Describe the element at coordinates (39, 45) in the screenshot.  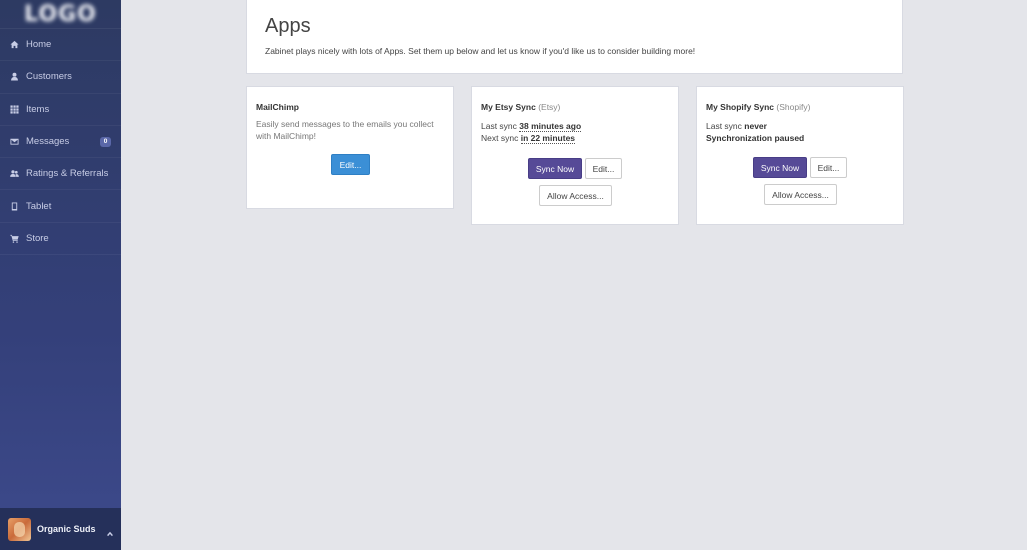
I see `sidebar-item-label: Home` at that location.